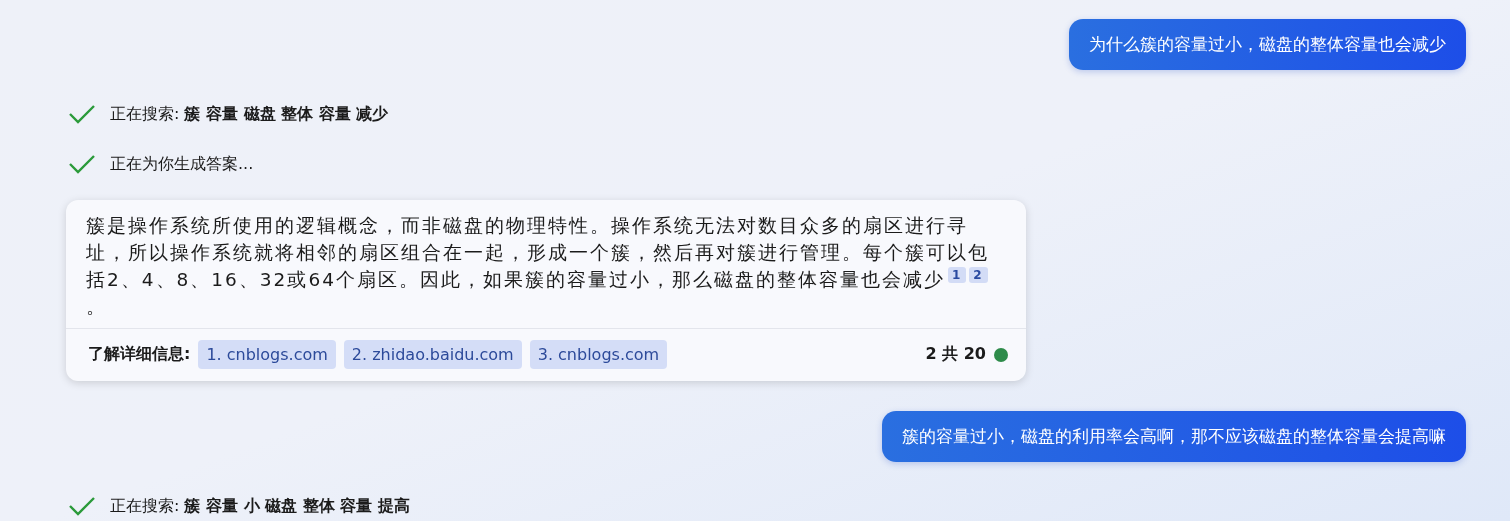  I want to click on source-link: 1. cnblogs.com, so click(267, 354).